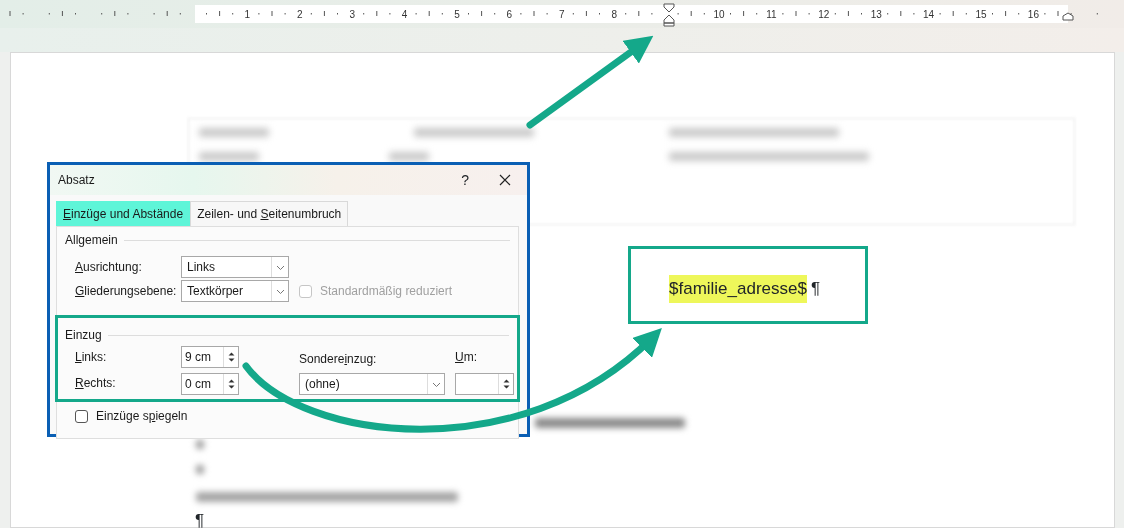 This screenshot has height=528, width=1124. What do you see at coordinates (614, 15) in the screenshot?
I see `ruler-number: 8` at bounding box center [614, 15].